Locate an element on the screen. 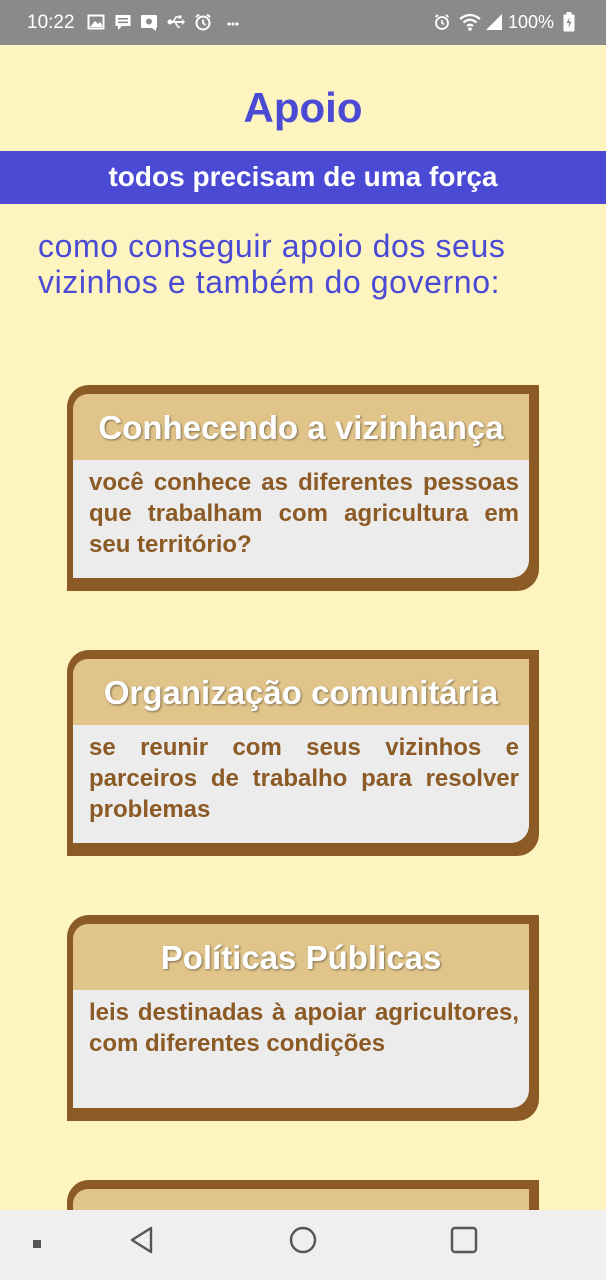 This screenshot has width=606, height=1280. more-icon is located at coordinates (233, 24).